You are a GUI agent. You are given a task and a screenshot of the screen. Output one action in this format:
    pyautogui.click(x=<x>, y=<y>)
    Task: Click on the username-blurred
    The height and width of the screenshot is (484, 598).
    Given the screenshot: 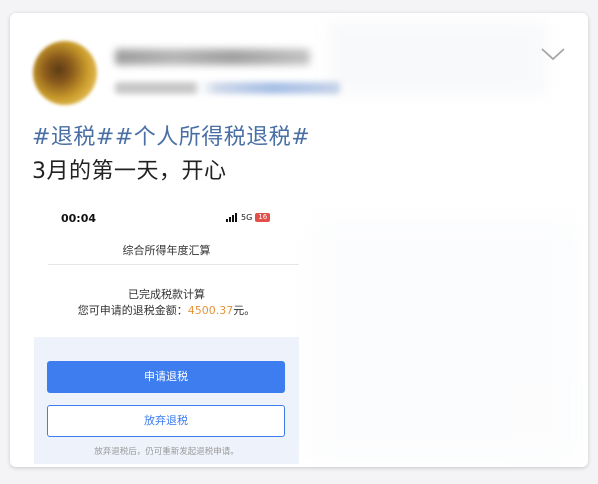 What is the action you would take?
    pyautogui.click(x=212, y=57)
    